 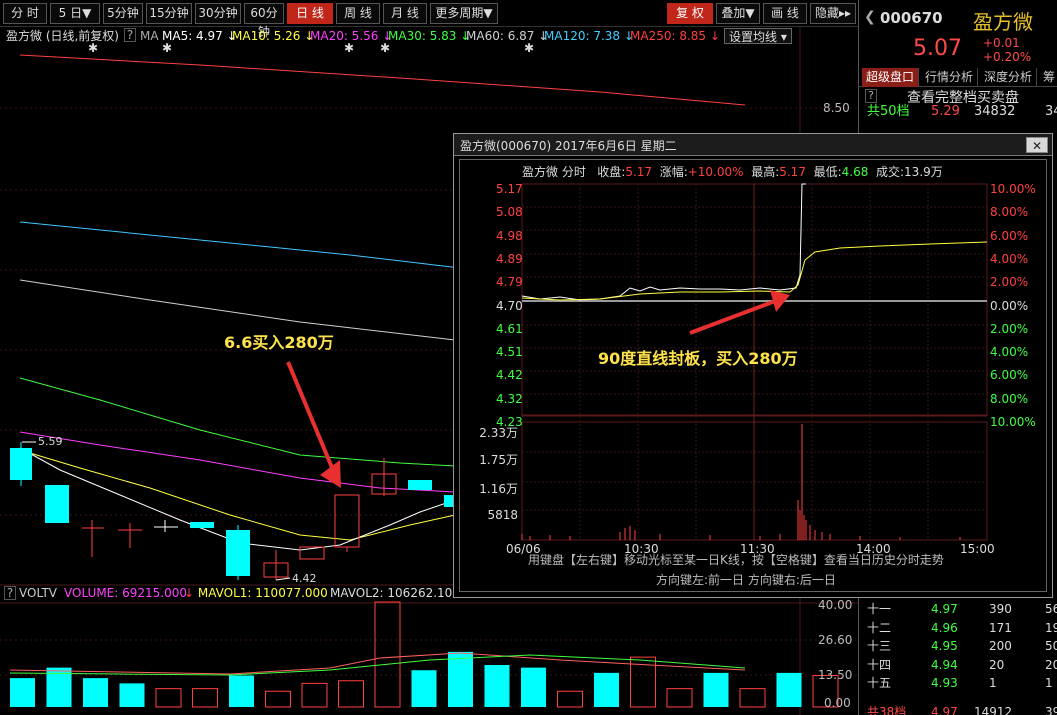 What do you see at coordinates (218, 13) in the screenshot?
I see `tab-30min: 30分钟` at bounding box center [218, 13].